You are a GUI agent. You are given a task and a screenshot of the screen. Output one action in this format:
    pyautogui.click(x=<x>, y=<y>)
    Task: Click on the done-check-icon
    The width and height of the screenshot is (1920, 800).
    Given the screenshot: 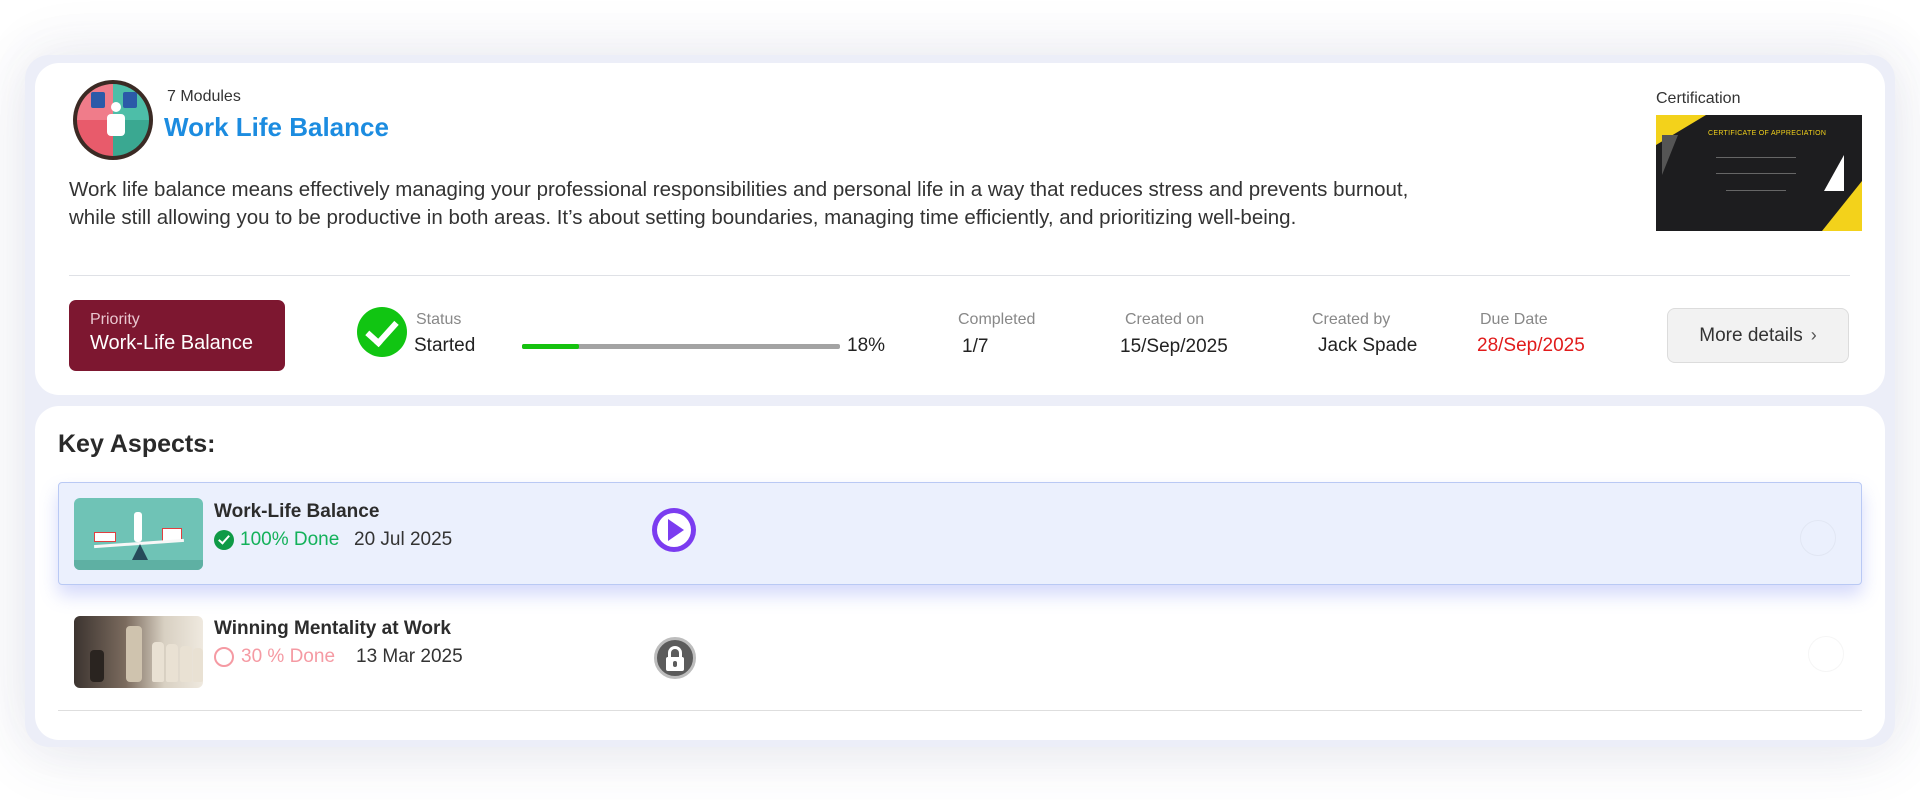 What is the action you would take?
    pyautogui.click(x=224, y=540)
    